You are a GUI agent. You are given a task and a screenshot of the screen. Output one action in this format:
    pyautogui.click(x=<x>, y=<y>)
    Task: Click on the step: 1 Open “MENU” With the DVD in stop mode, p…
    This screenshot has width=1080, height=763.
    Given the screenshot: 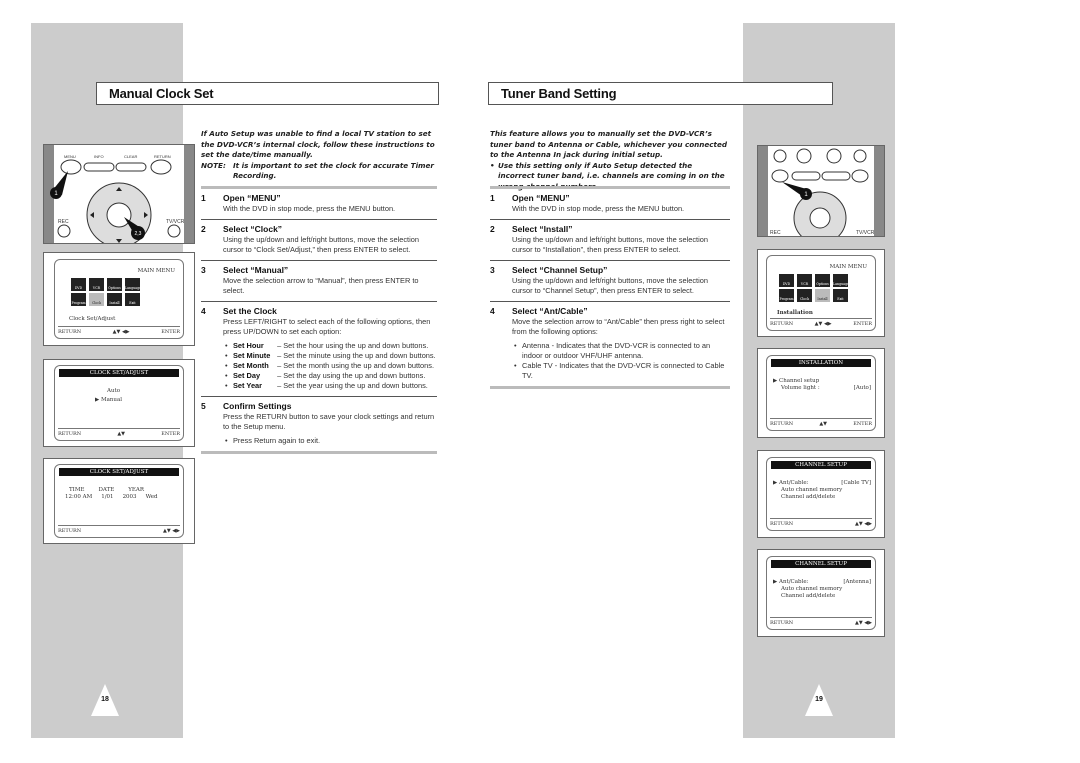 What is the action you would take?
    pyautogui.click(x=319, y=202)
    